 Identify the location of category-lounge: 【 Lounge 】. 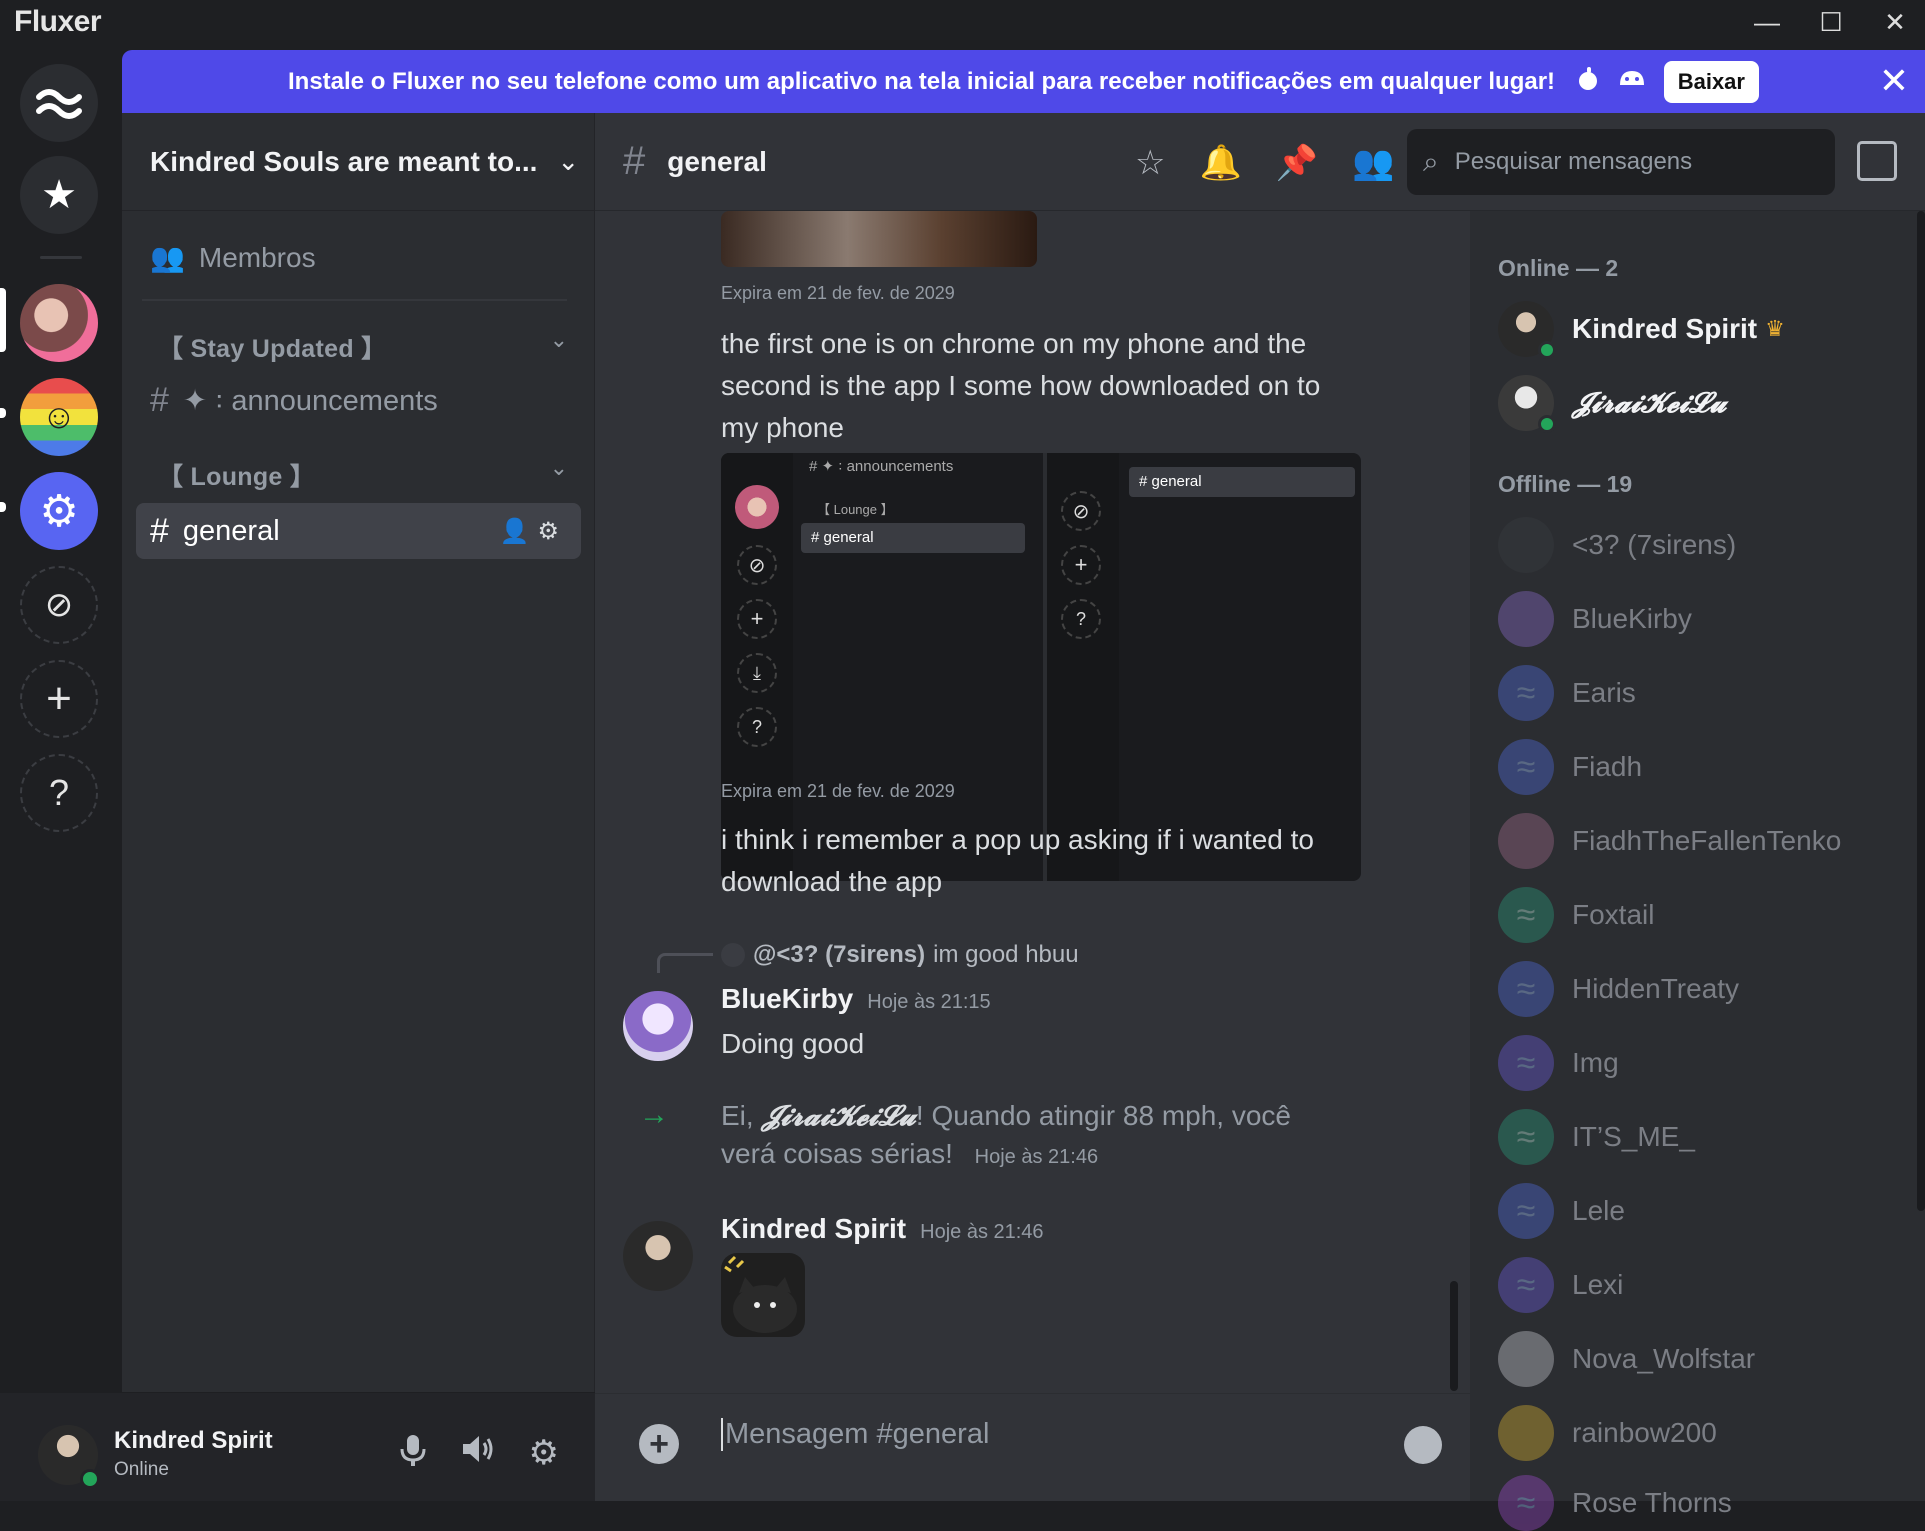
(236, 475).